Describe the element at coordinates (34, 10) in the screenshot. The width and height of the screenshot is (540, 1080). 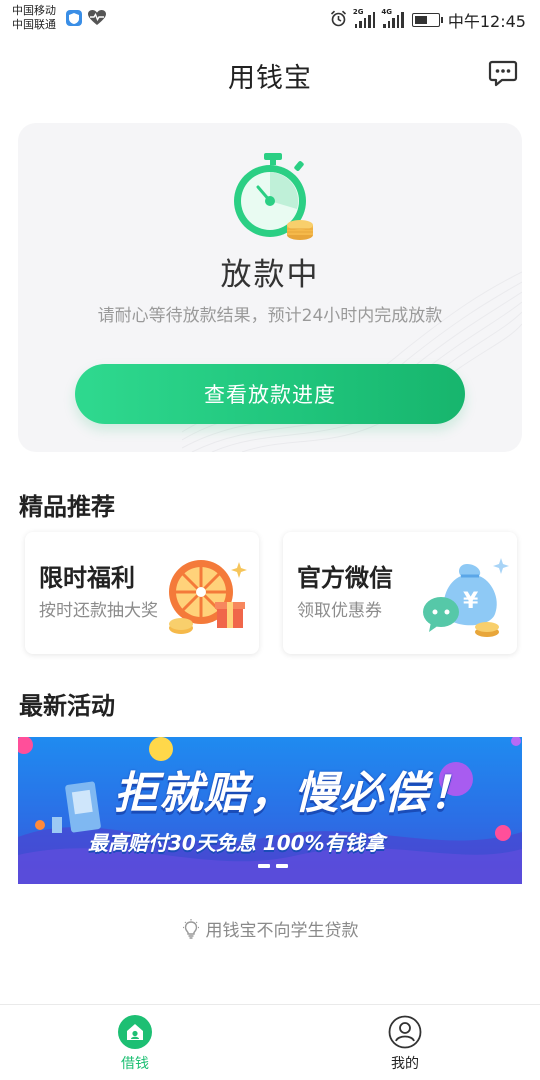
I see `carrier-1: 中国移动` at that location.